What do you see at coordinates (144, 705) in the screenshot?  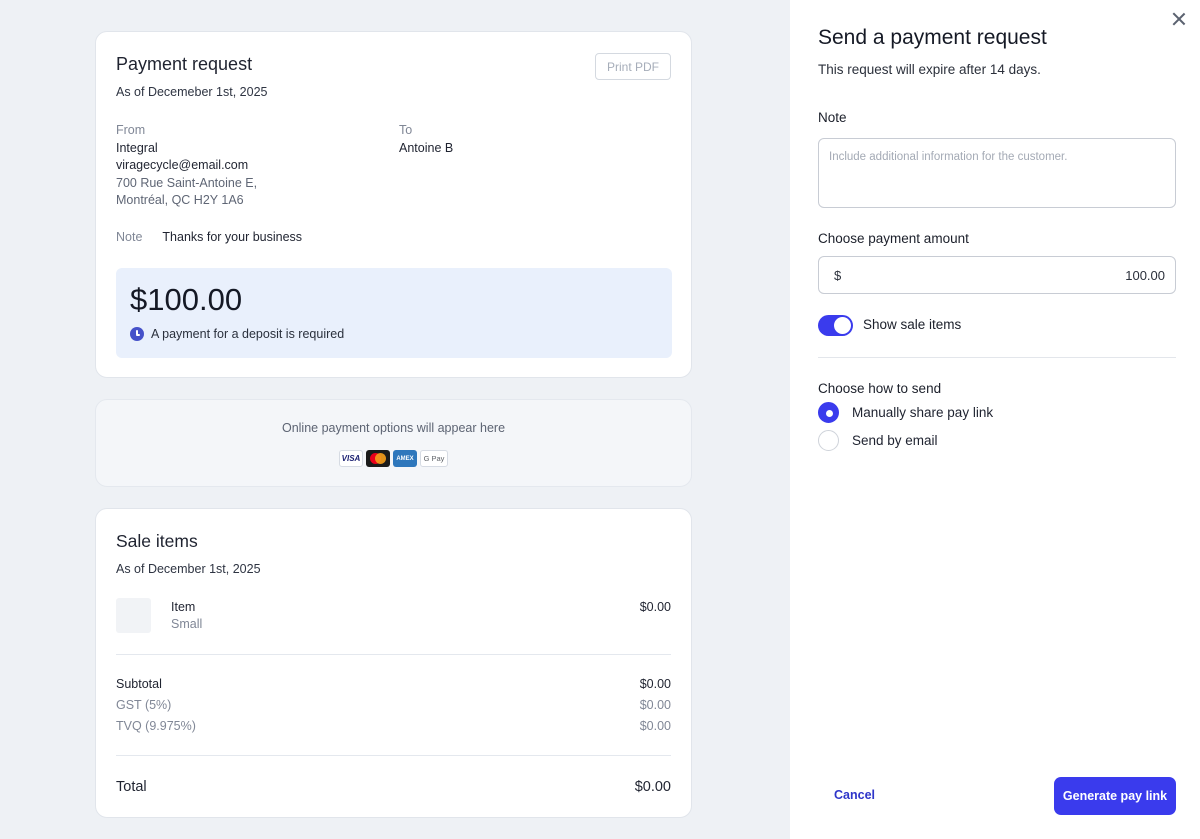 I see `gst-label: GST (5%)` at bounding box center [144, 705].